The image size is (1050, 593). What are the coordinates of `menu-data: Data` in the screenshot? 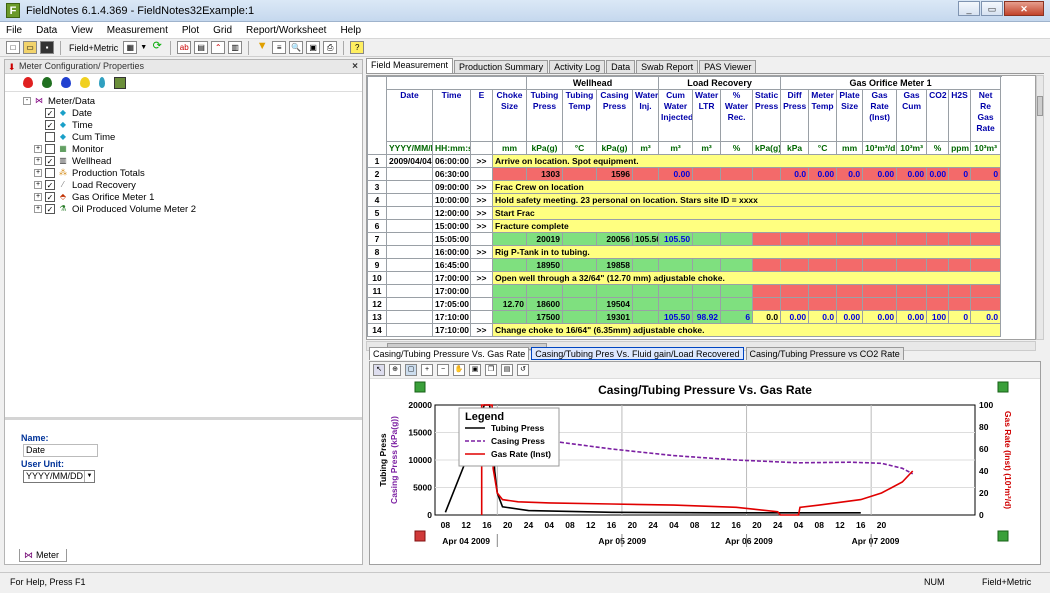 It's located at (46, 30).